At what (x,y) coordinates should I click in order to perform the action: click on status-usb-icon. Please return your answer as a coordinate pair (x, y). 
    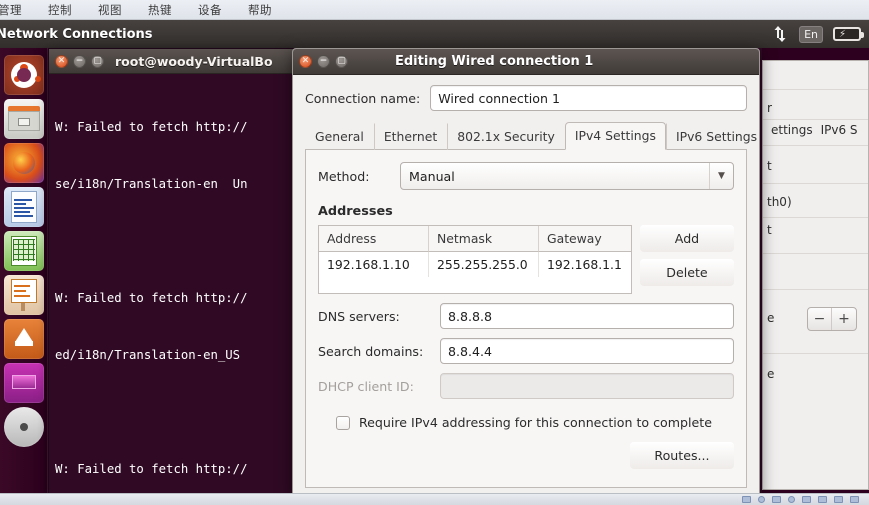
    Looking at the image, I should click on (806, 499).